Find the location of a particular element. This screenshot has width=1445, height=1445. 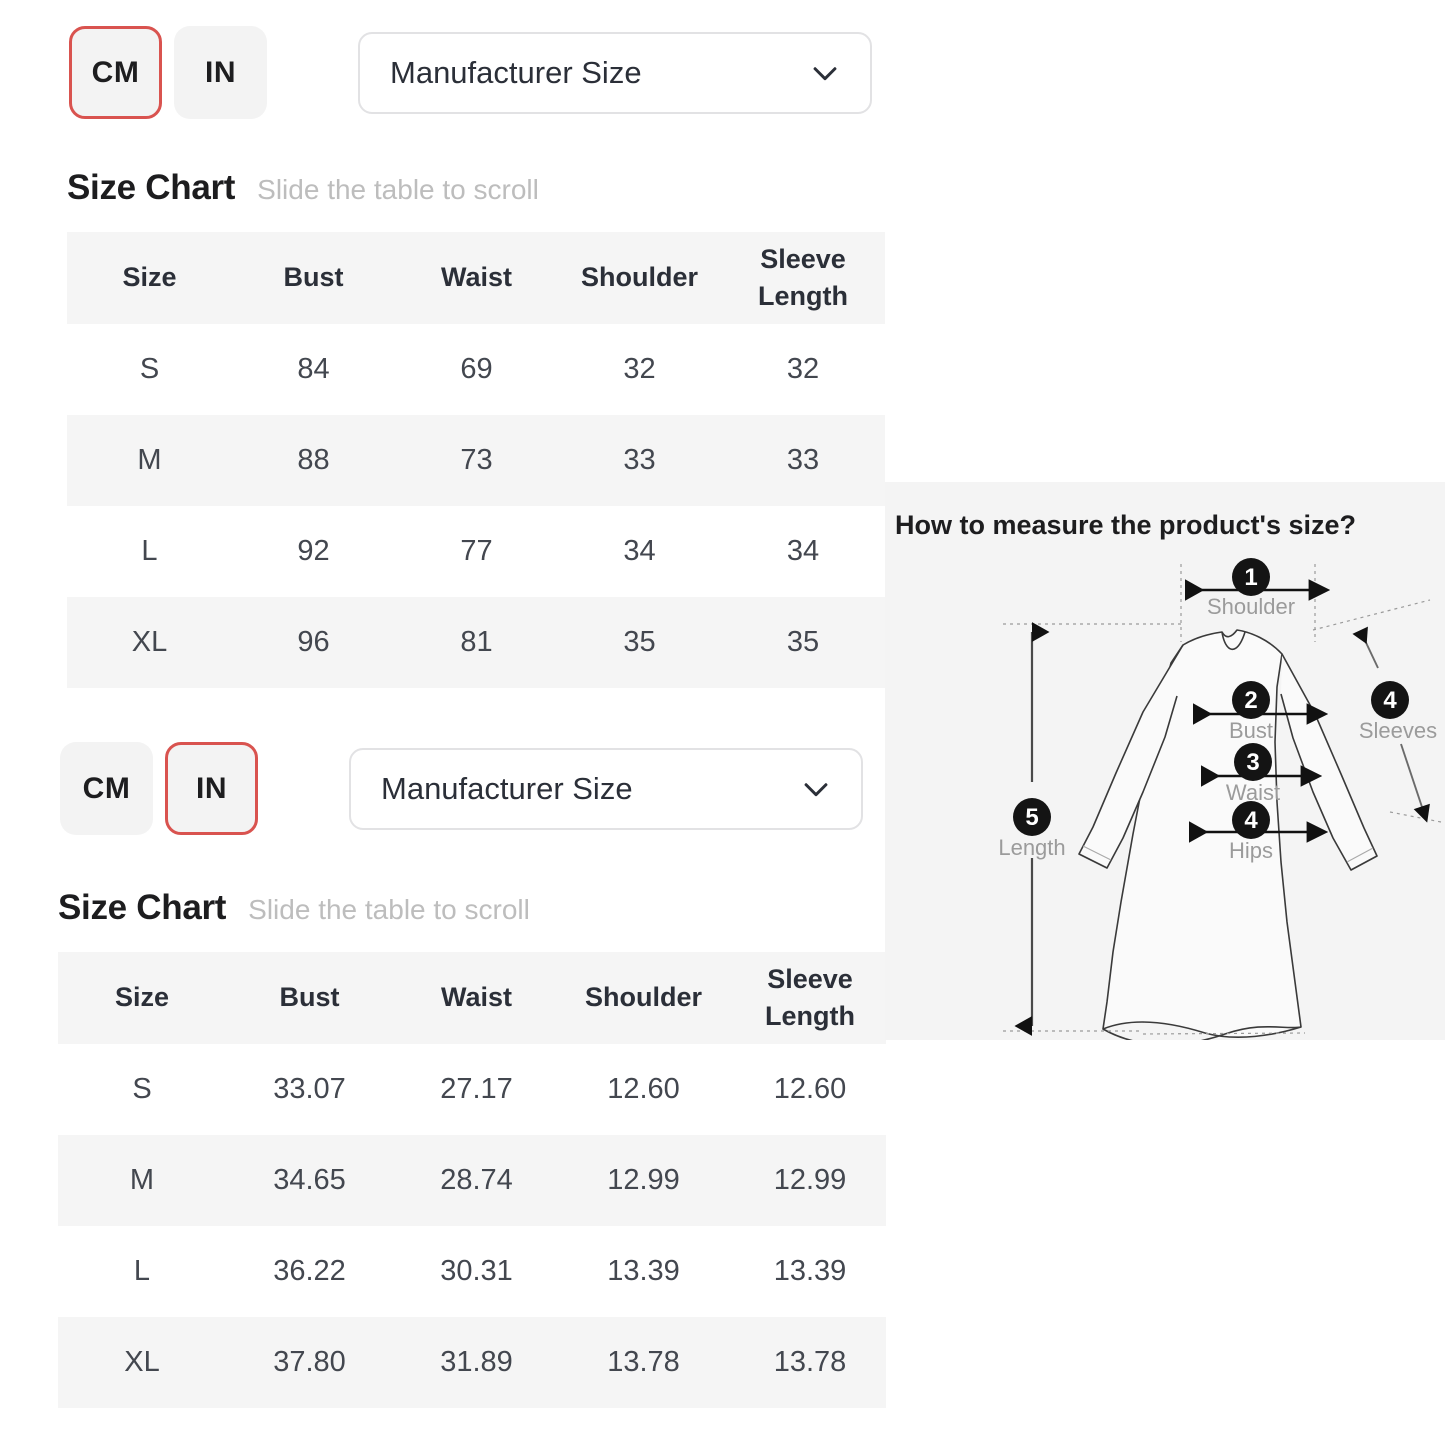

cell-shoulder: 13.39 is located at coordinates (643, 1271).